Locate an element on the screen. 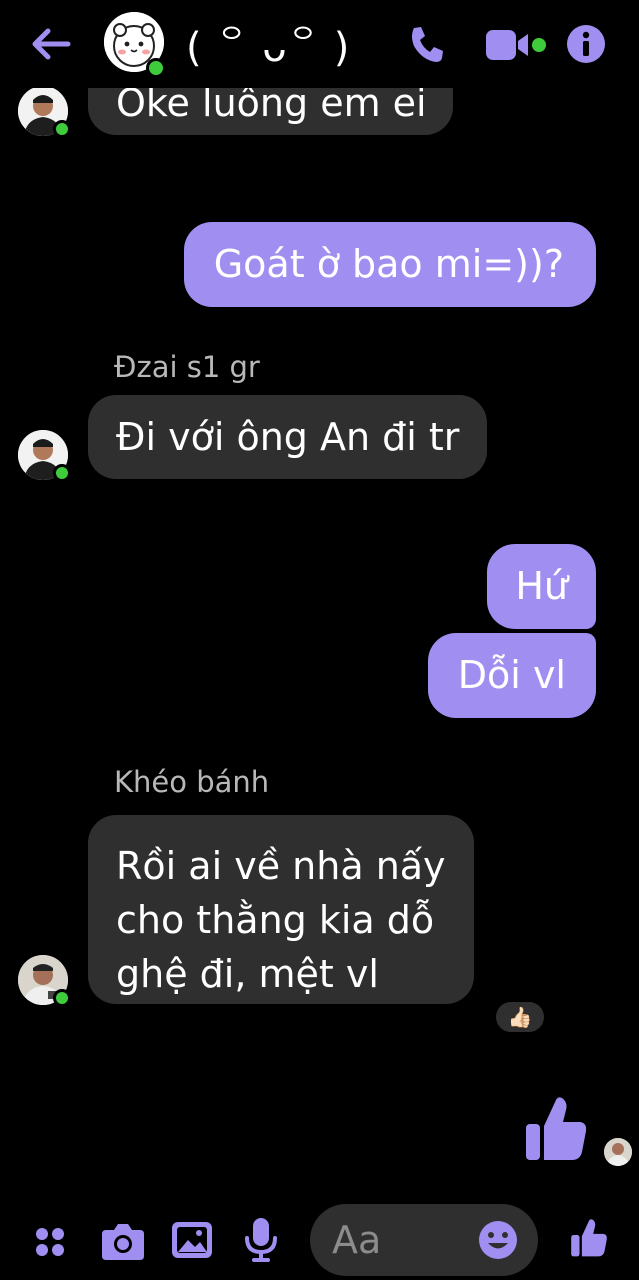  message-reaction: 👍🏻 is located at coordinates (520, 1017).